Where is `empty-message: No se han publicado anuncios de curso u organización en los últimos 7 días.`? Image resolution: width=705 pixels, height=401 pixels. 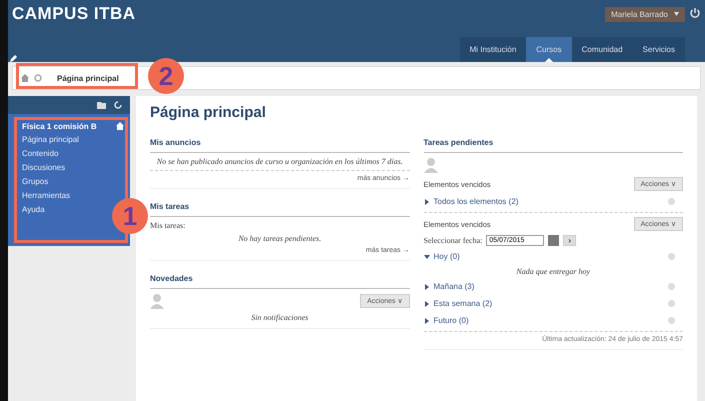
empty-message: No se han publicado anuncios de curso u organización en los últimos 7 días. is located at coordinates (280, 161).